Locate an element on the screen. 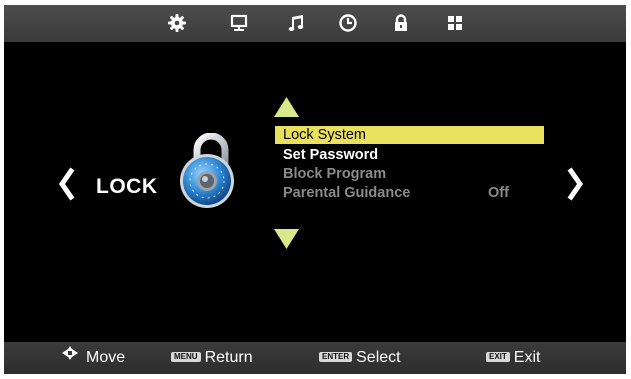  scroll-down-arrow-icon is located at coordinates (286, 239).